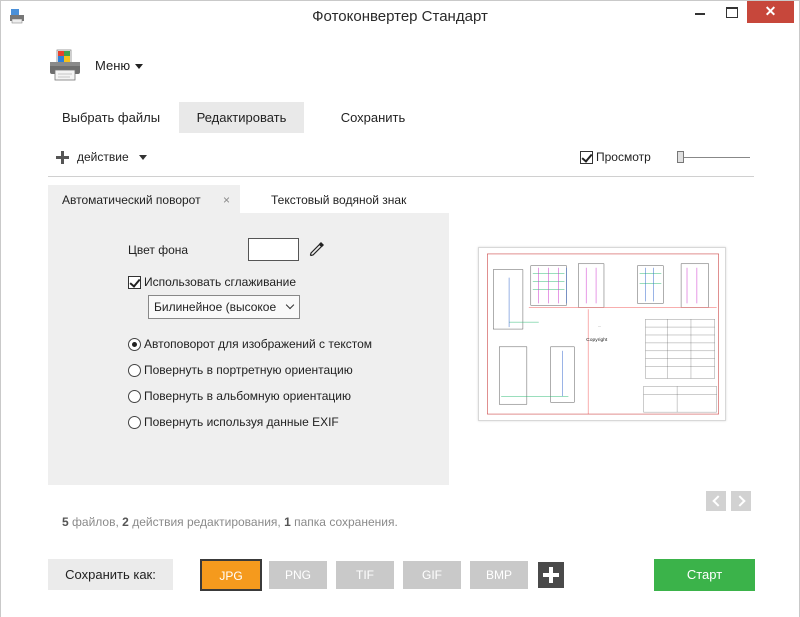  I want to click on menu-label: Меню, so click(113, 65).